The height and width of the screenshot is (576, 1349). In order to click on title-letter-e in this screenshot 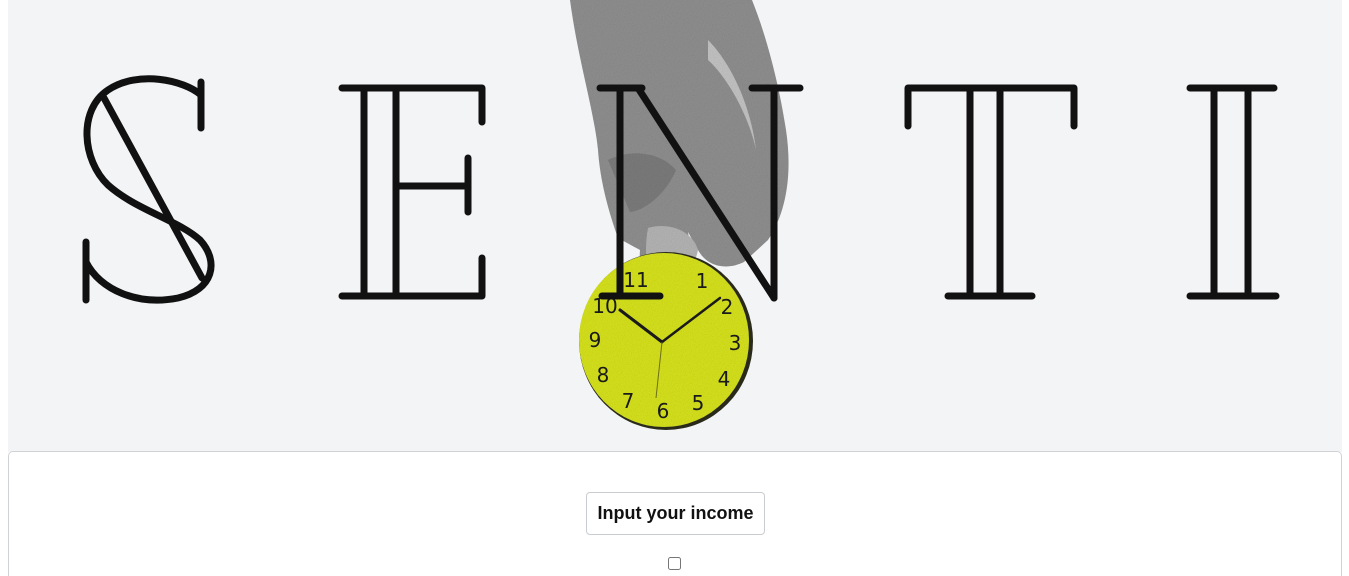, I will do `click(412, 192)`.